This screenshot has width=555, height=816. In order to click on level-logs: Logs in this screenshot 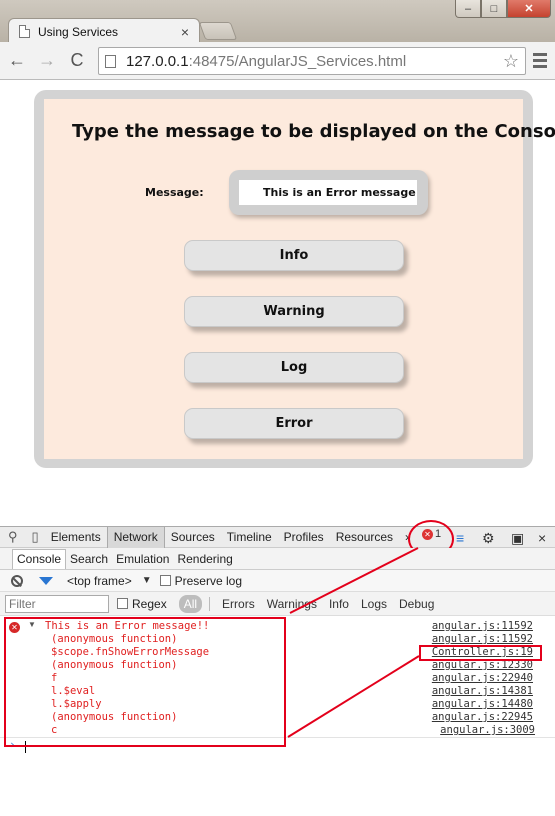, I will do `click(374, 604)`.